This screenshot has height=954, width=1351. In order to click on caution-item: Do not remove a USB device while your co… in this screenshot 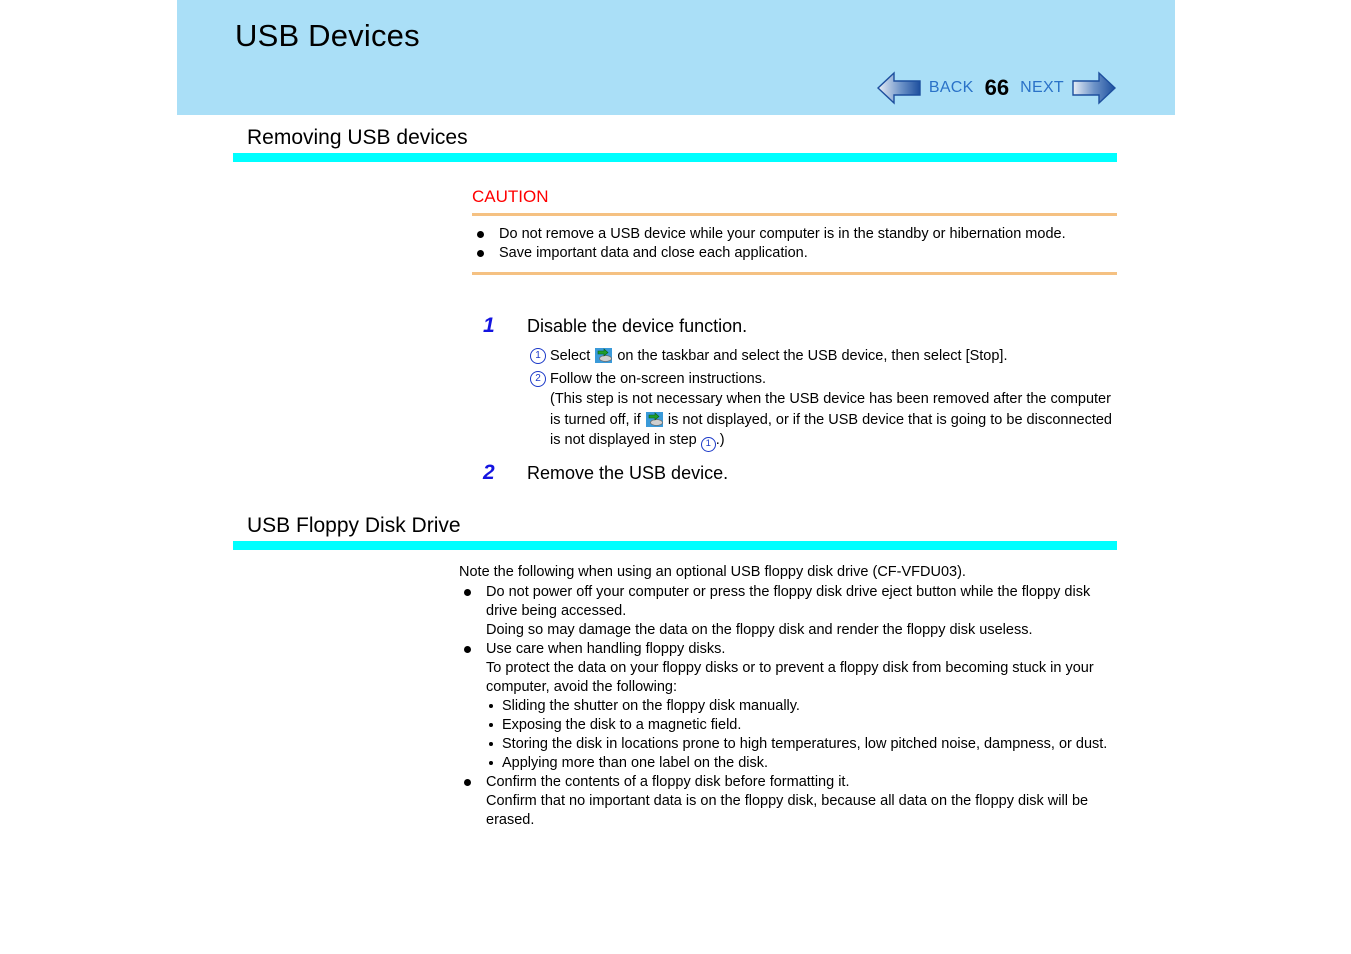, I will do `click(794, 234)`.